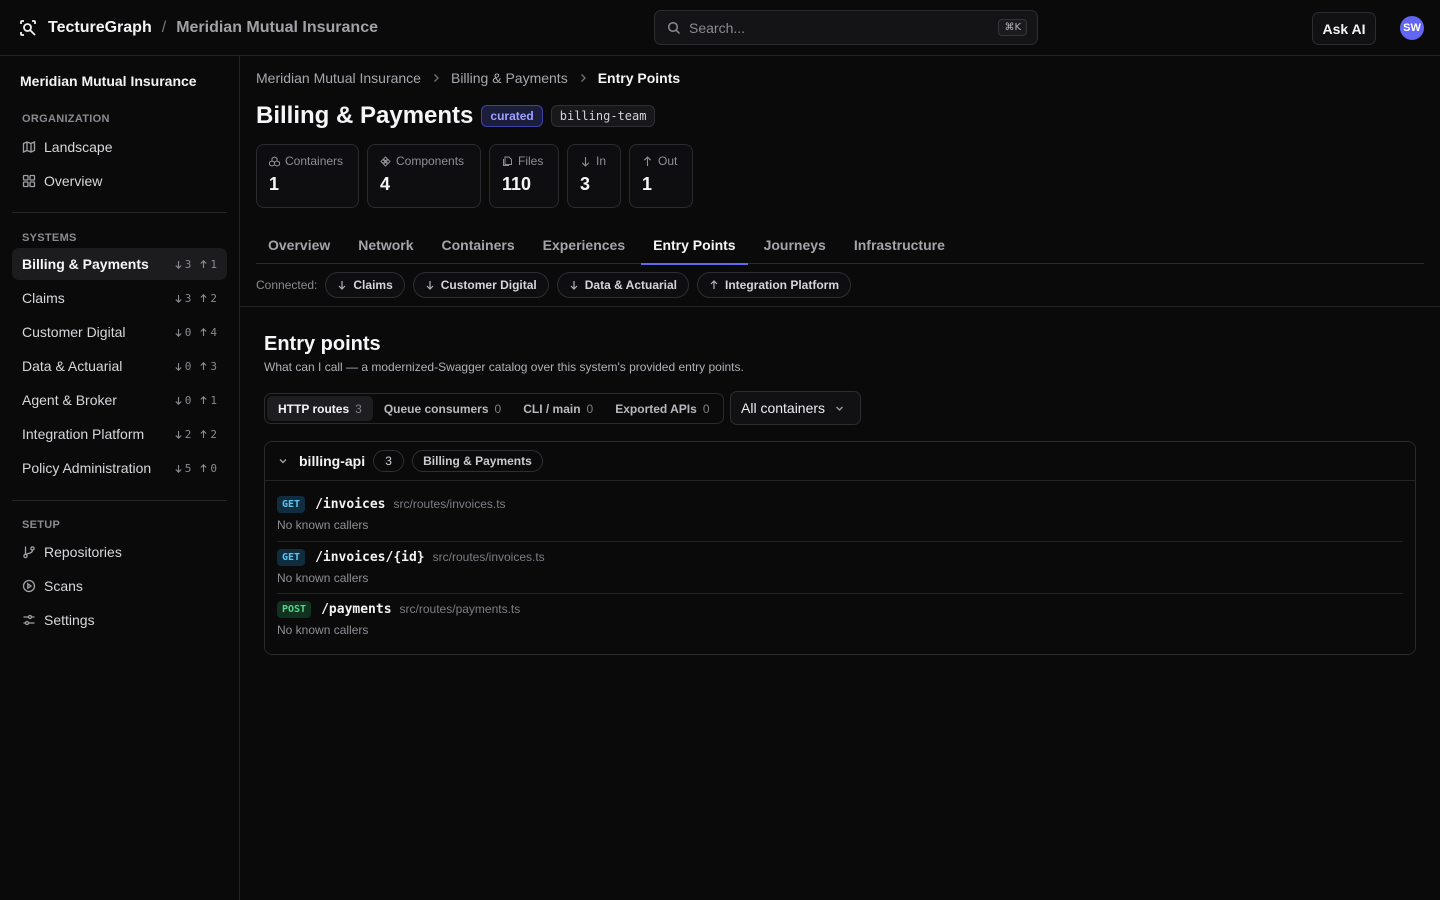  Describe the element at coordinates (338, 78) in the screenshot. I see `breadcrumb-org: Meridian Mutual Insurance` at that location.